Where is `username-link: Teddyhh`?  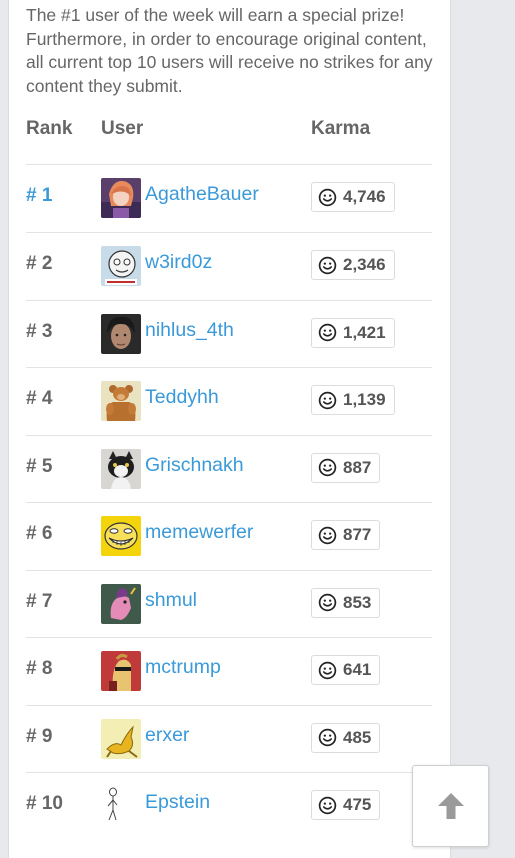 username-link: Teddyhh is located at coordinates (182, 397).